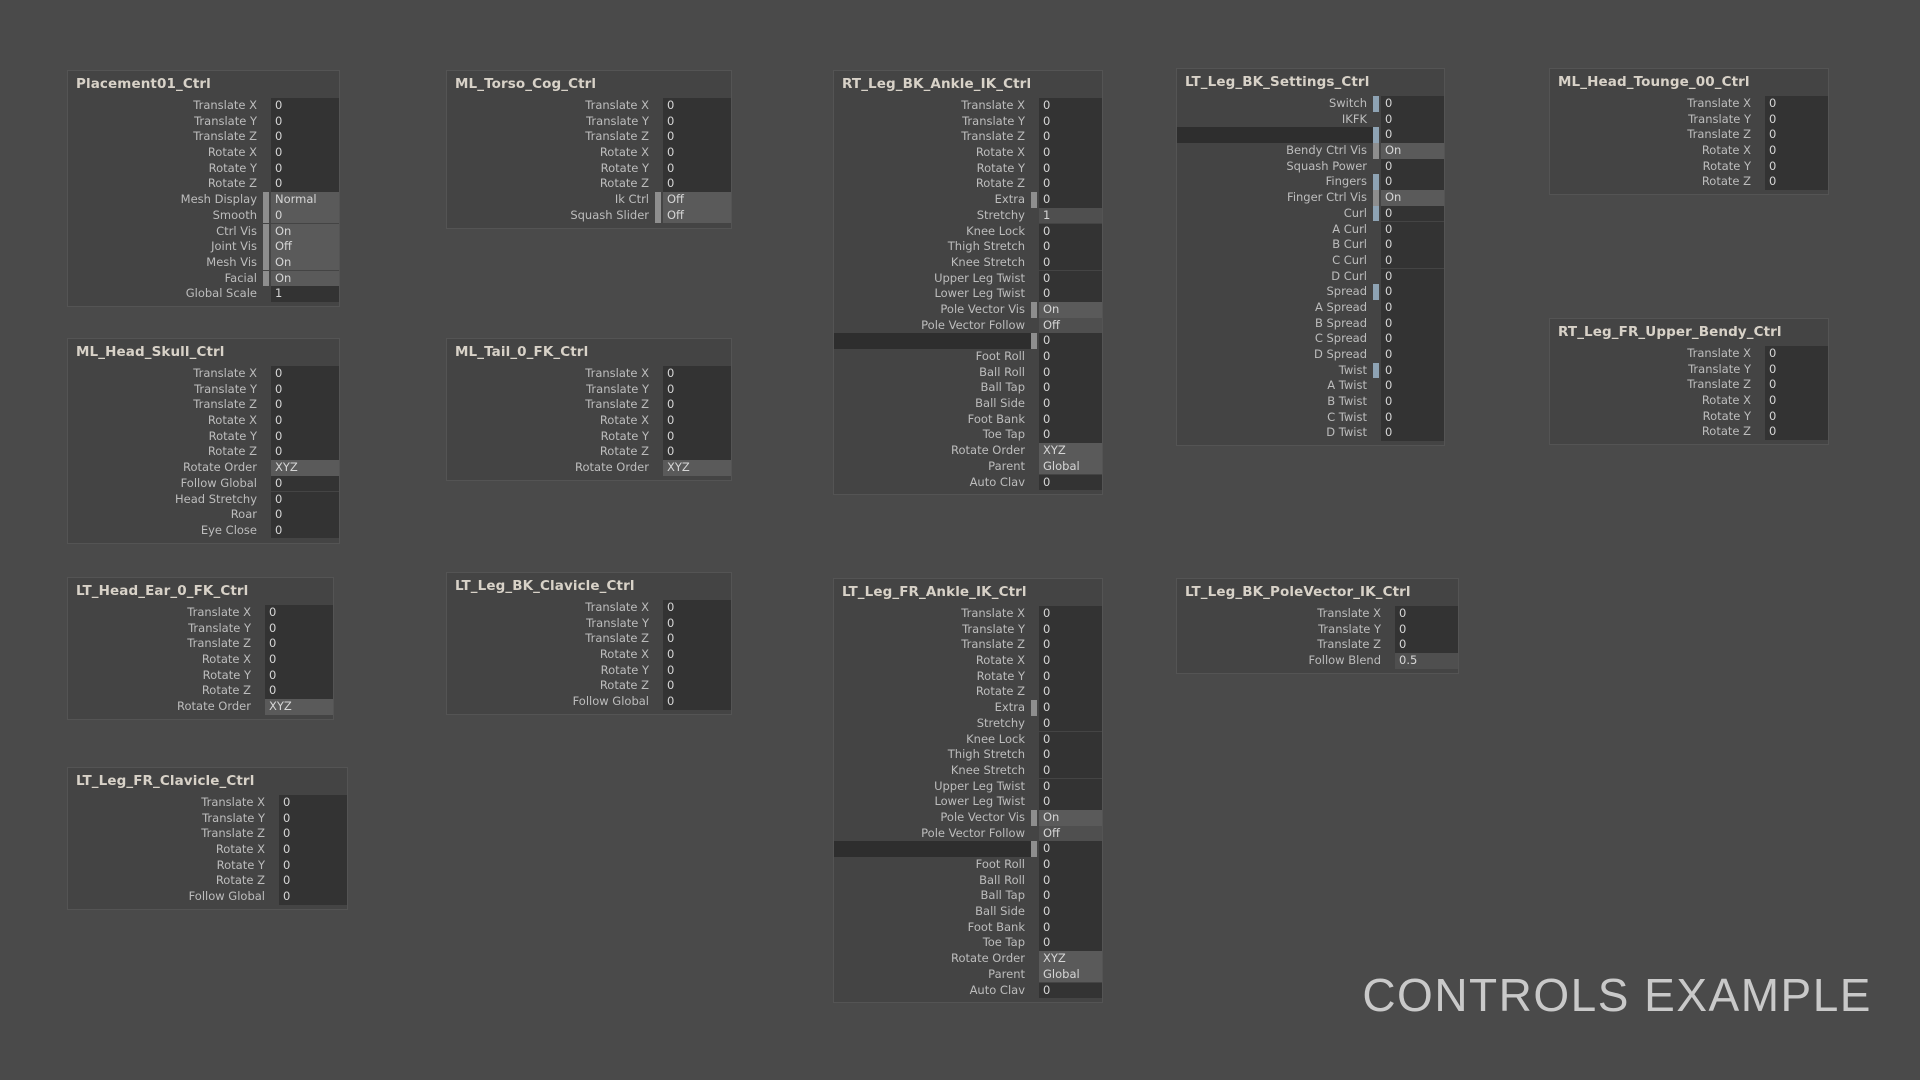 This screenshot has width=1920, height=1080. Describe the element at coordinates (305, 200) in the screenshot. I see `attribute-enum-field: Normal` at that location.